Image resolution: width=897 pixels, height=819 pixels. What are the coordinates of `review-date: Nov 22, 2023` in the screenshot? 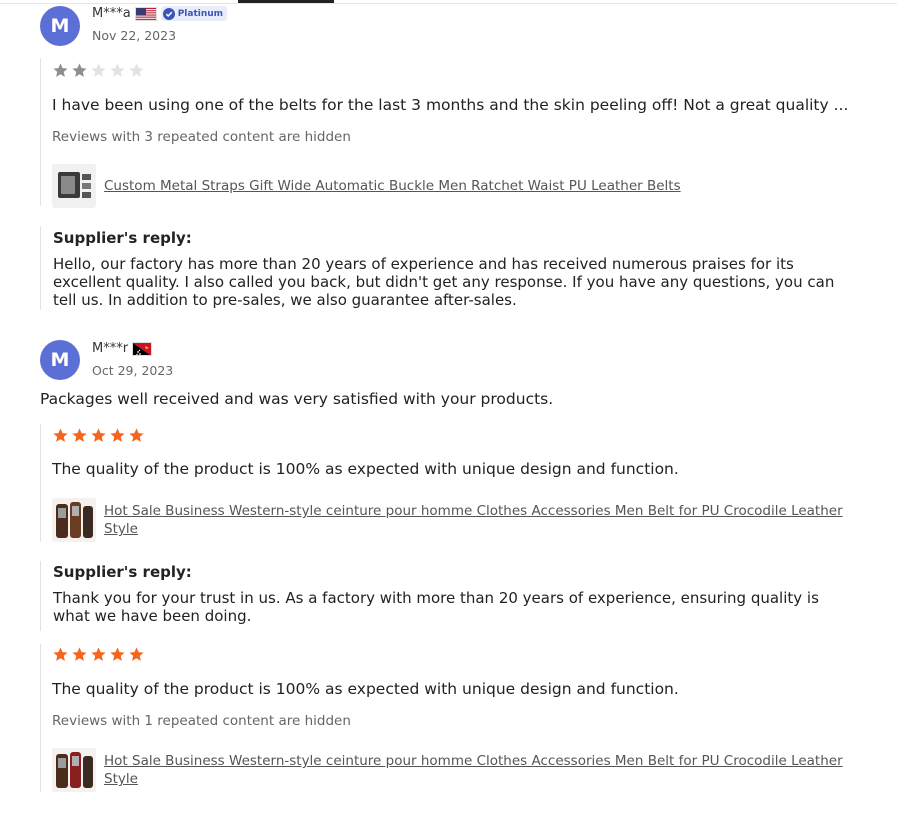 It's located at (134, 35).